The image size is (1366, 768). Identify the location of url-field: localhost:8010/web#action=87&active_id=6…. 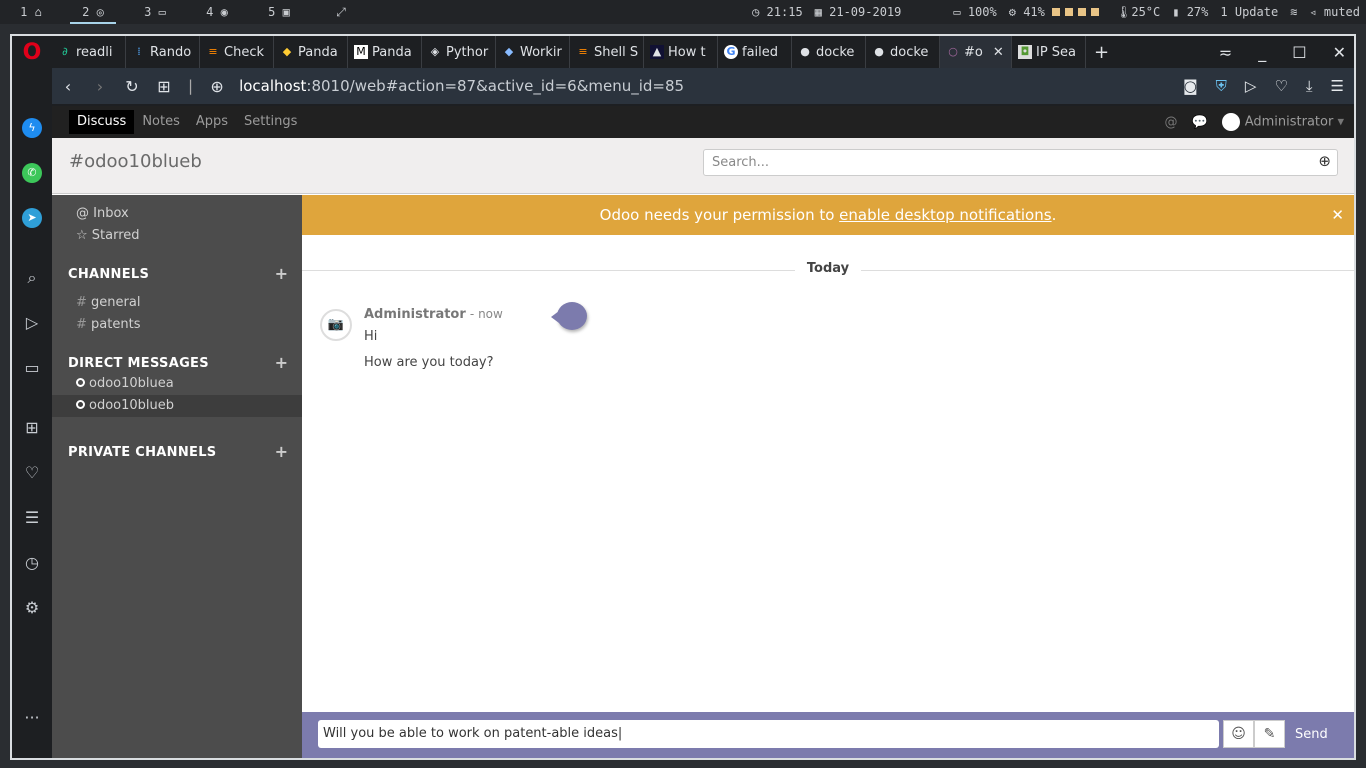
(461, 86).